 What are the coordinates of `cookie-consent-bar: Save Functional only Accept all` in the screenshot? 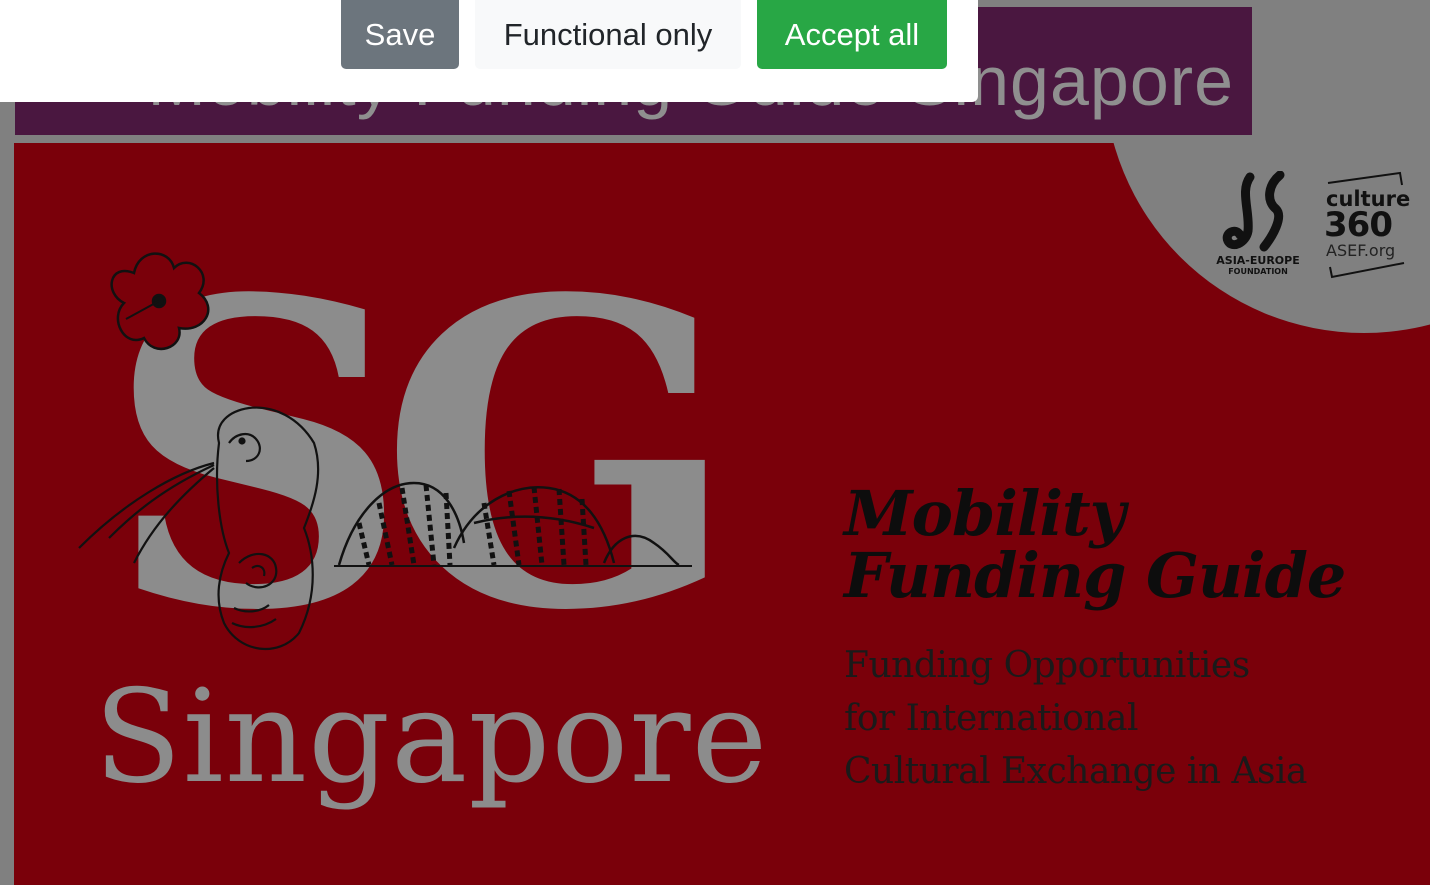 It's located at (489, 51).